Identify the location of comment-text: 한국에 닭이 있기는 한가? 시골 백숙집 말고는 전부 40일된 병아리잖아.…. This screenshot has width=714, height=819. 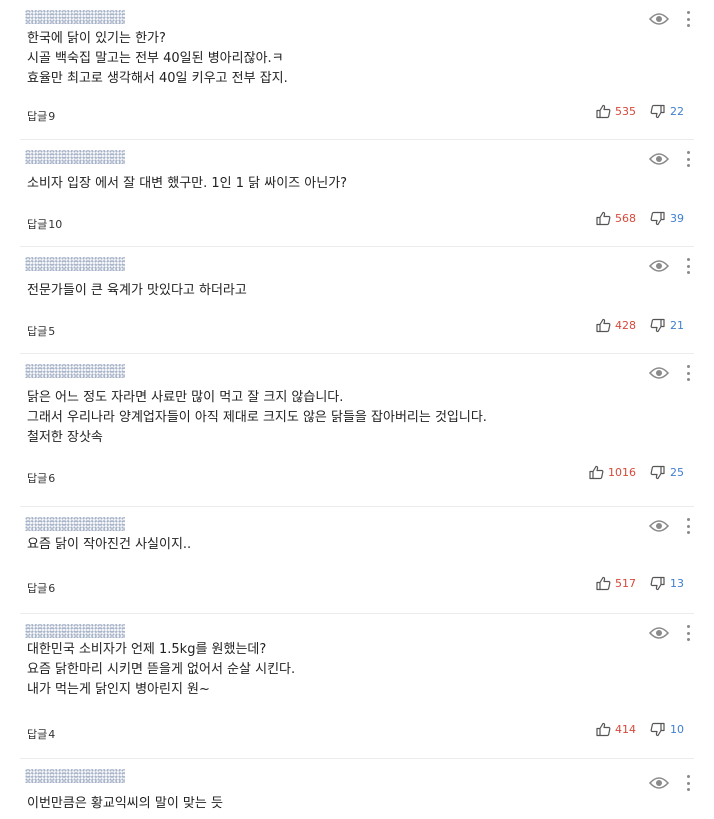
(157, 58).